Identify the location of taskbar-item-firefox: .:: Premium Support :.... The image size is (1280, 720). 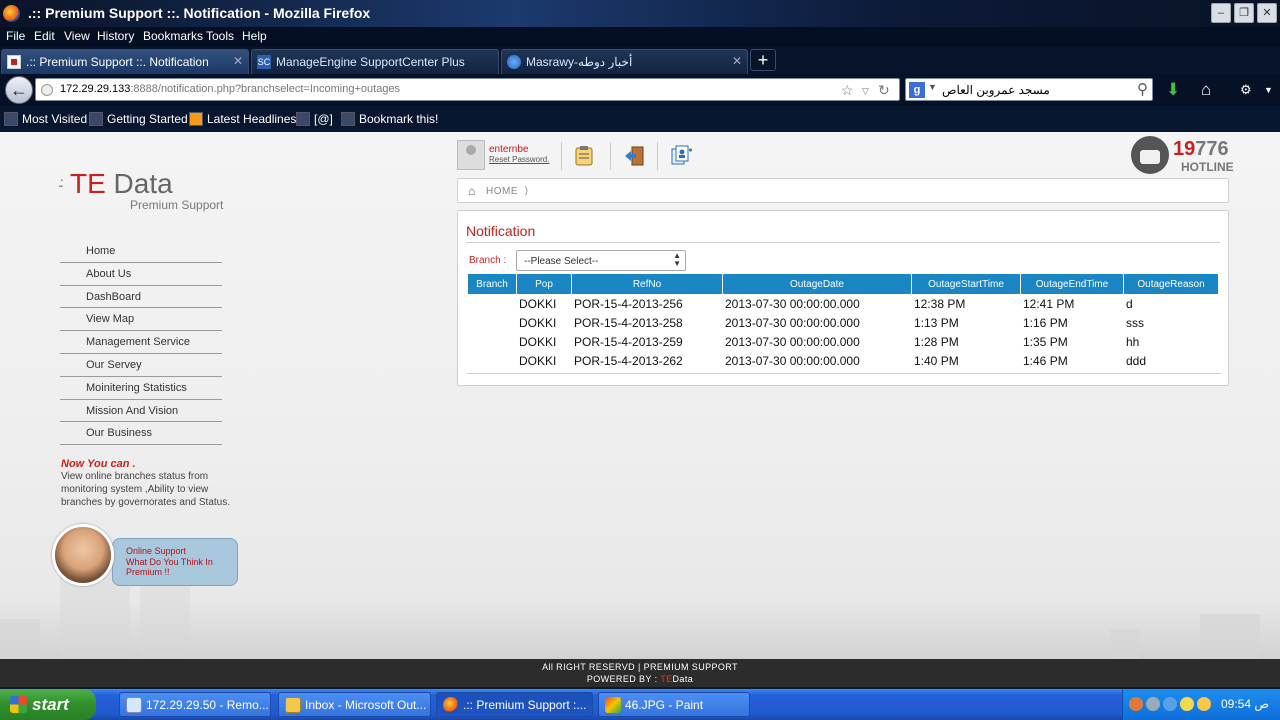
(514, 704).